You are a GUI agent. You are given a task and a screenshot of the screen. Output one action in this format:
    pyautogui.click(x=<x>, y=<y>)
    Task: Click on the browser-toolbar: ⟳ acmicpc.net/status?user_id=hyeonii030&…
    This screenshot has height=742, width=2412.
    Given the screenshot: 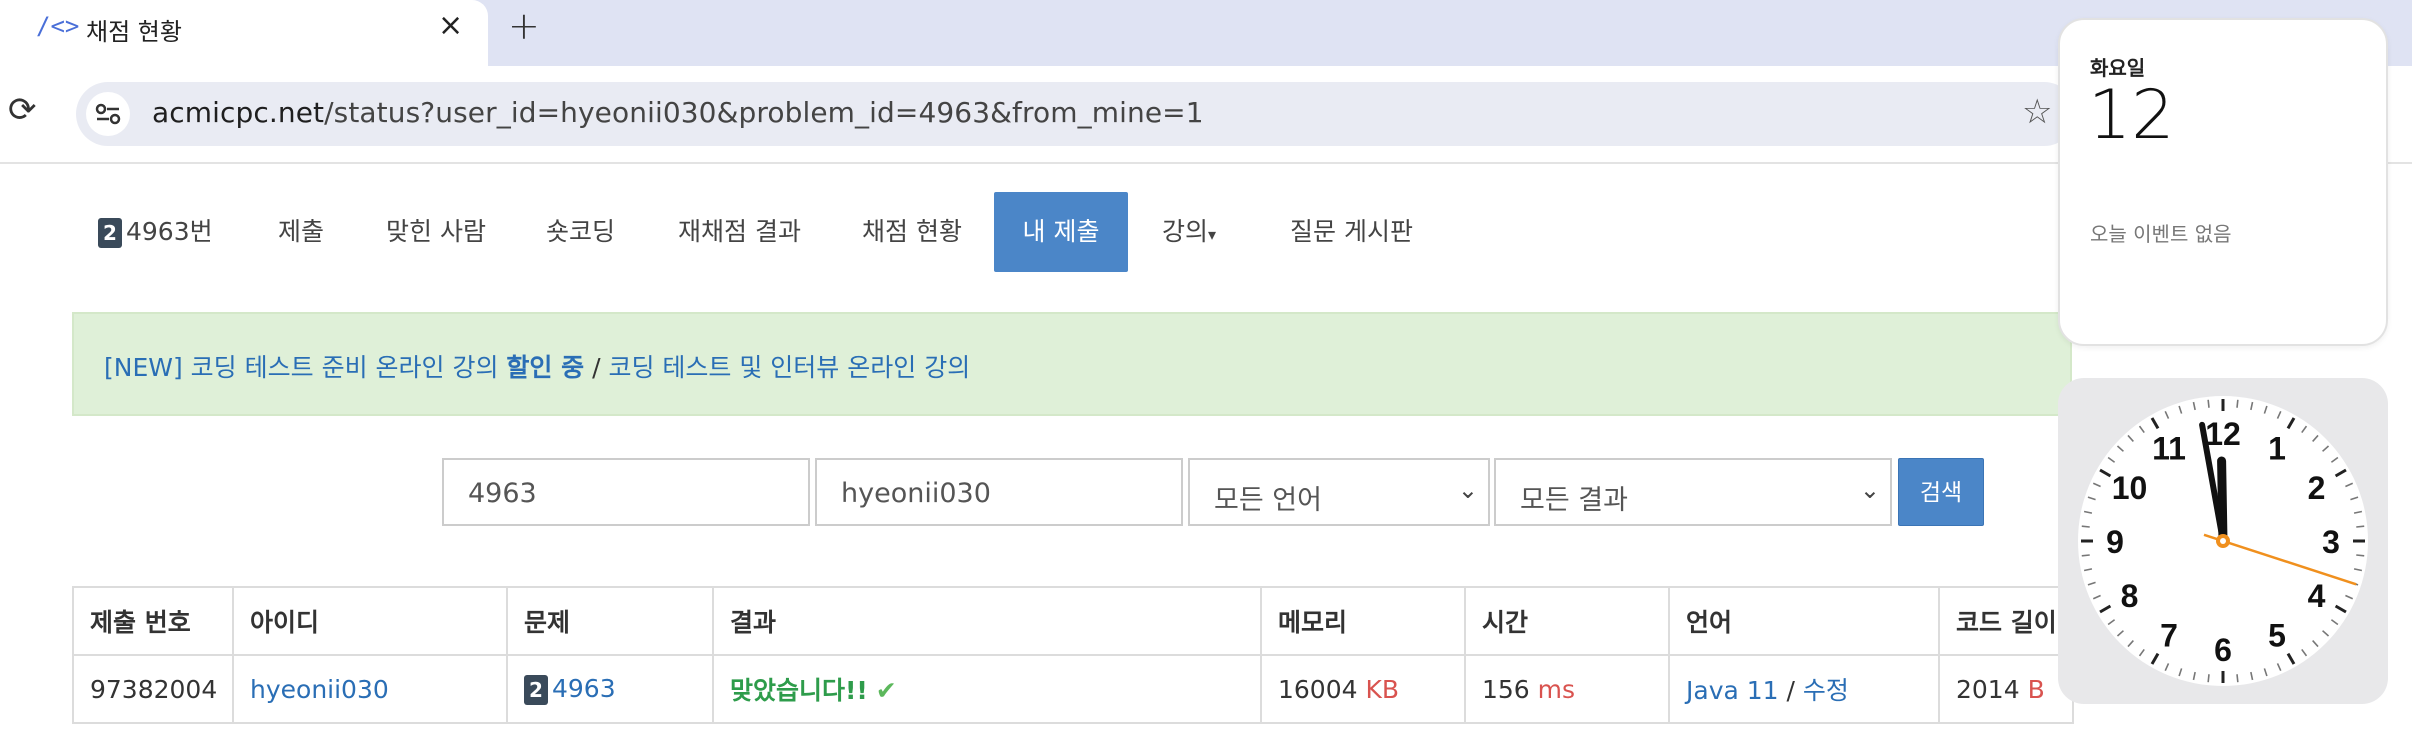 What is the action you would take?
    pyautogui.click(x=1206, y=115)
    